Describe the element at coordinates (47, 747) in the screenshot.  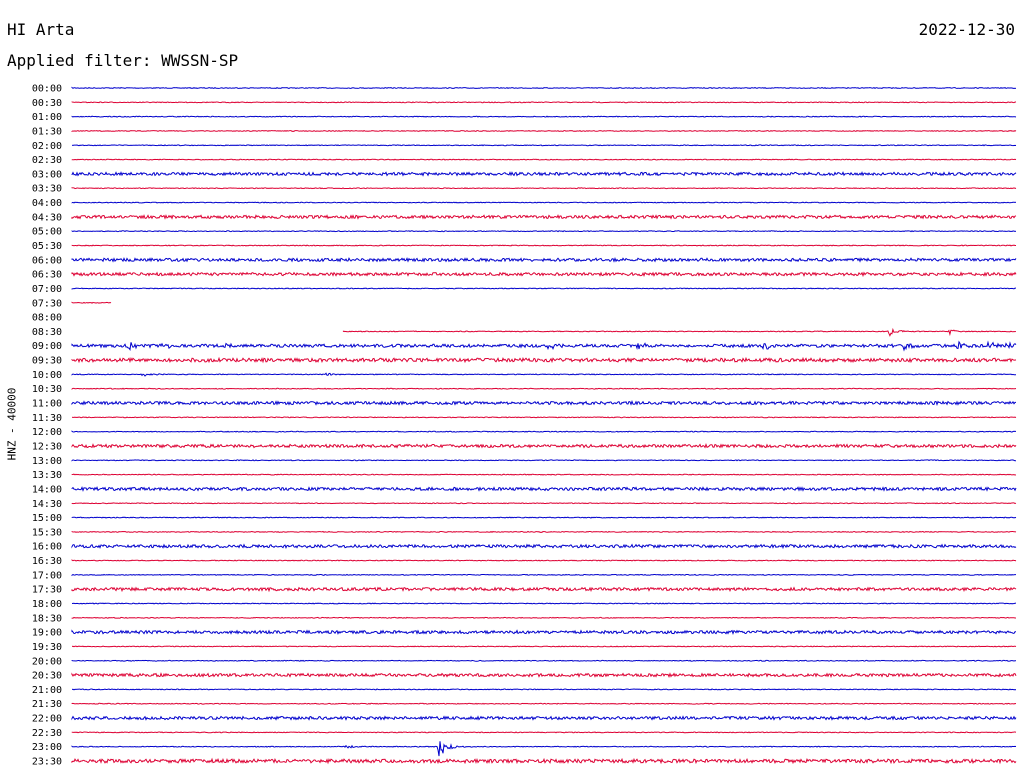
I see `time-label: 23:00` at that location.